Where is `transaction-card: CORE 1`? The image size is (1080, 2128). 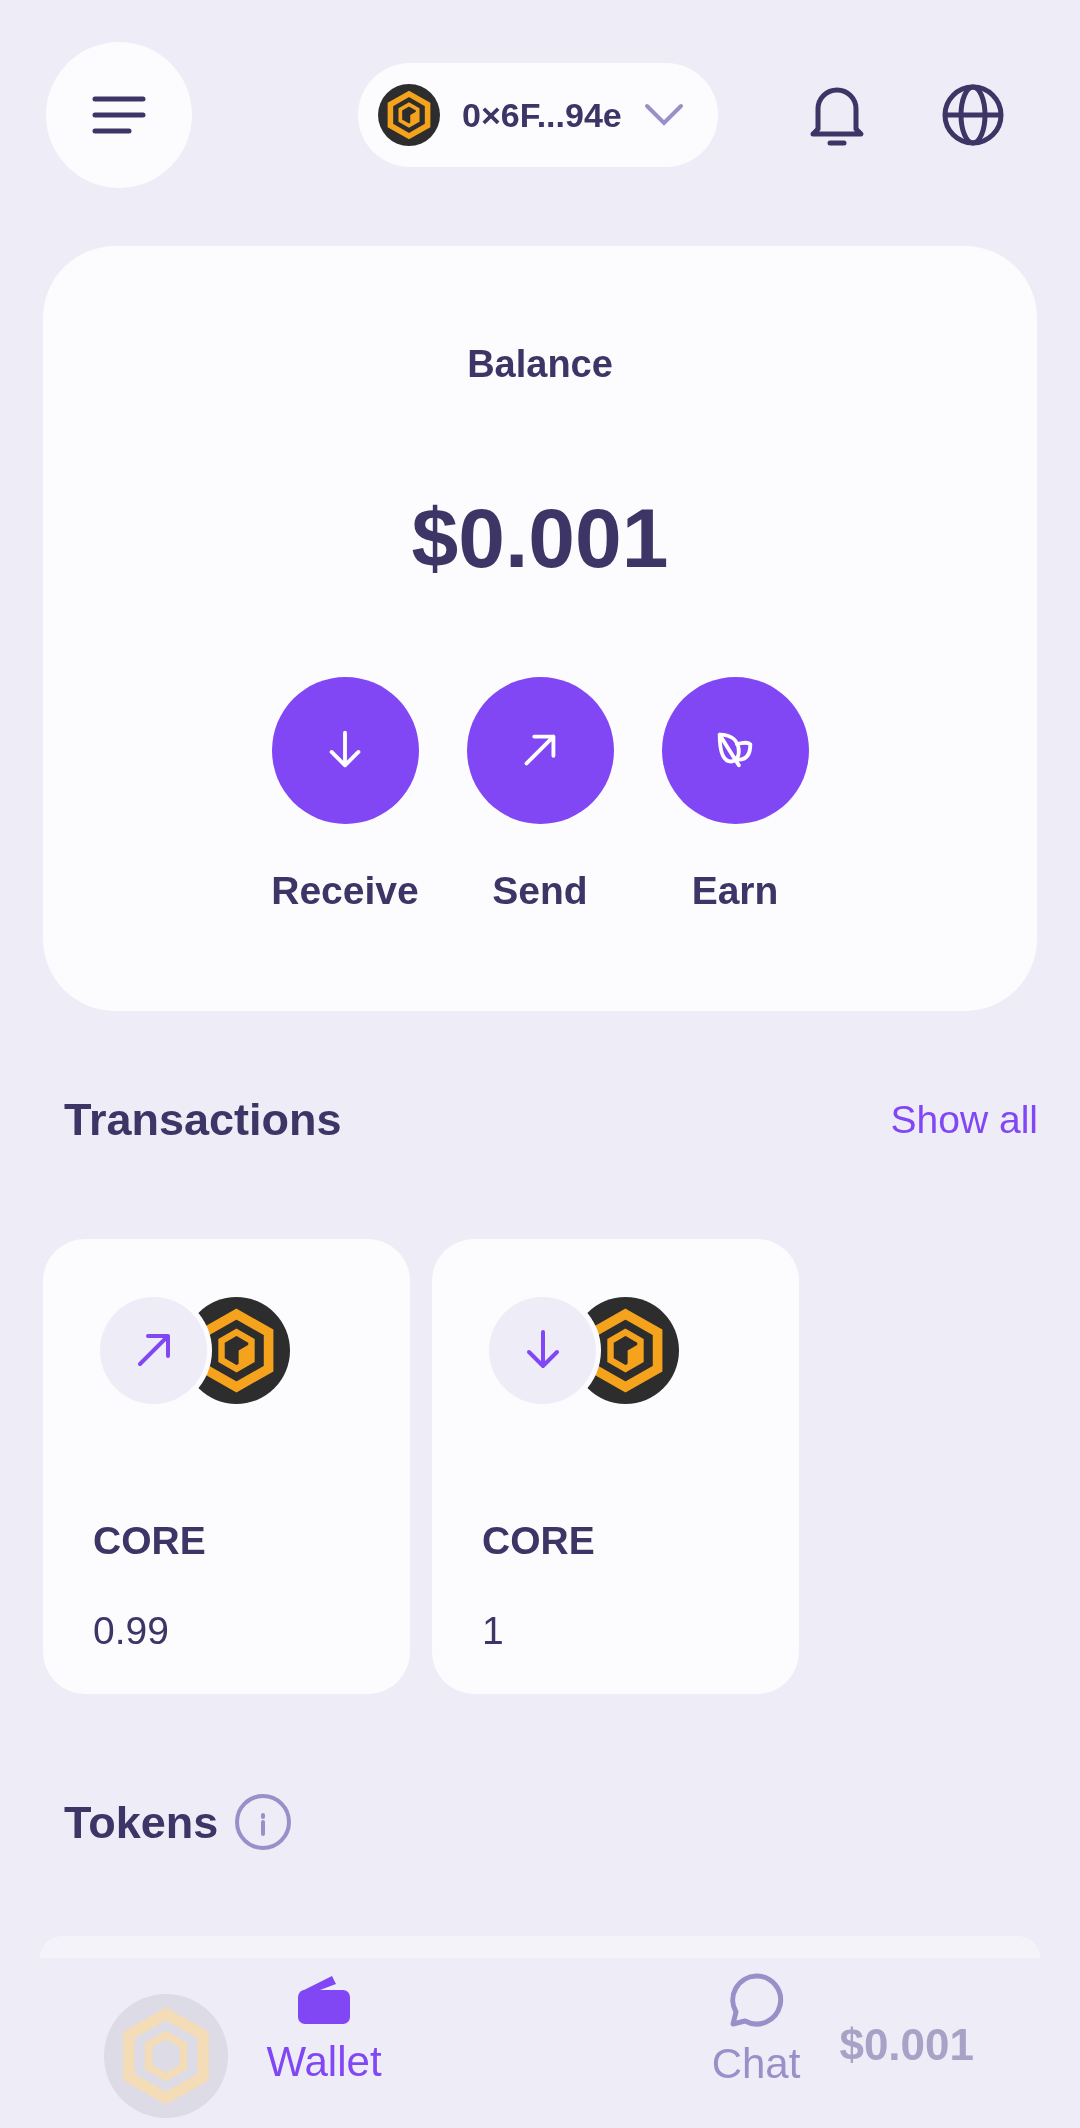 transaction-card: CORE 1 is located at coordinates (615, 1466).